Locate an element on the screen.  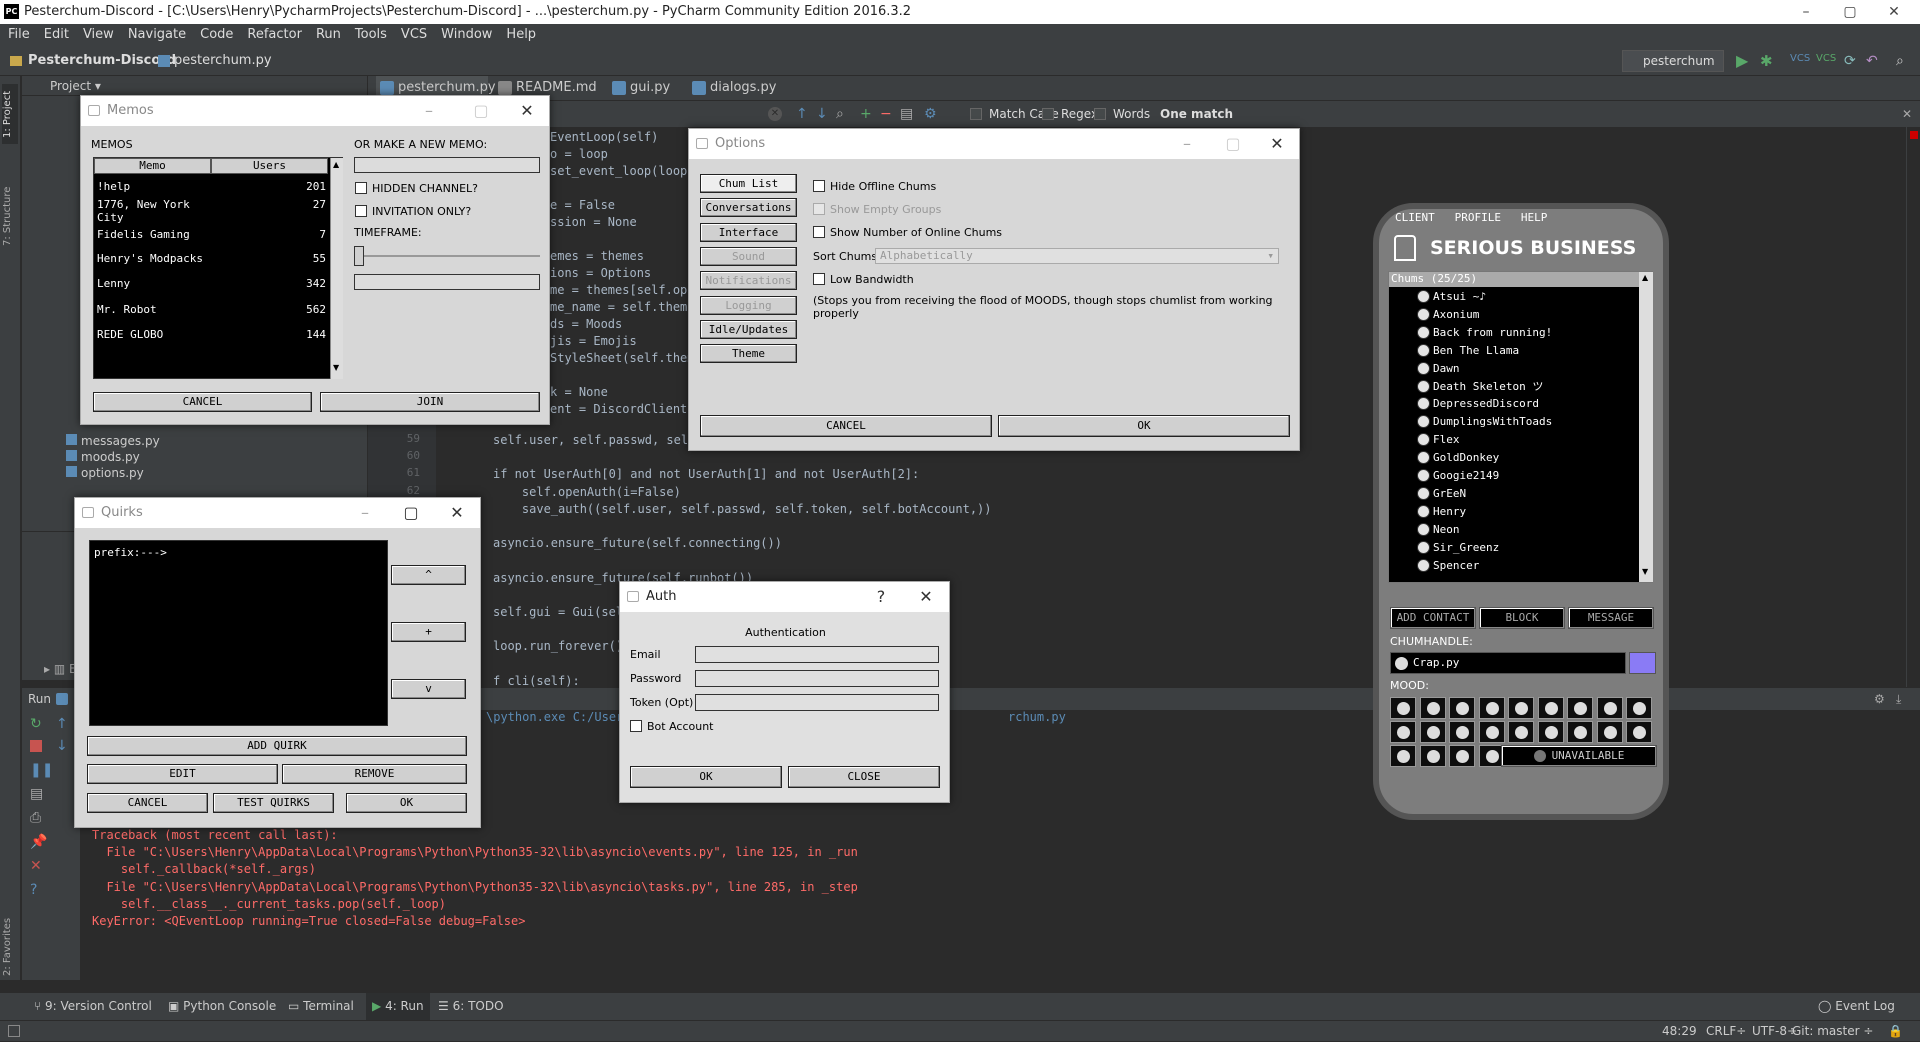
down-icon: ↓ is located at coordinates (62, 746).